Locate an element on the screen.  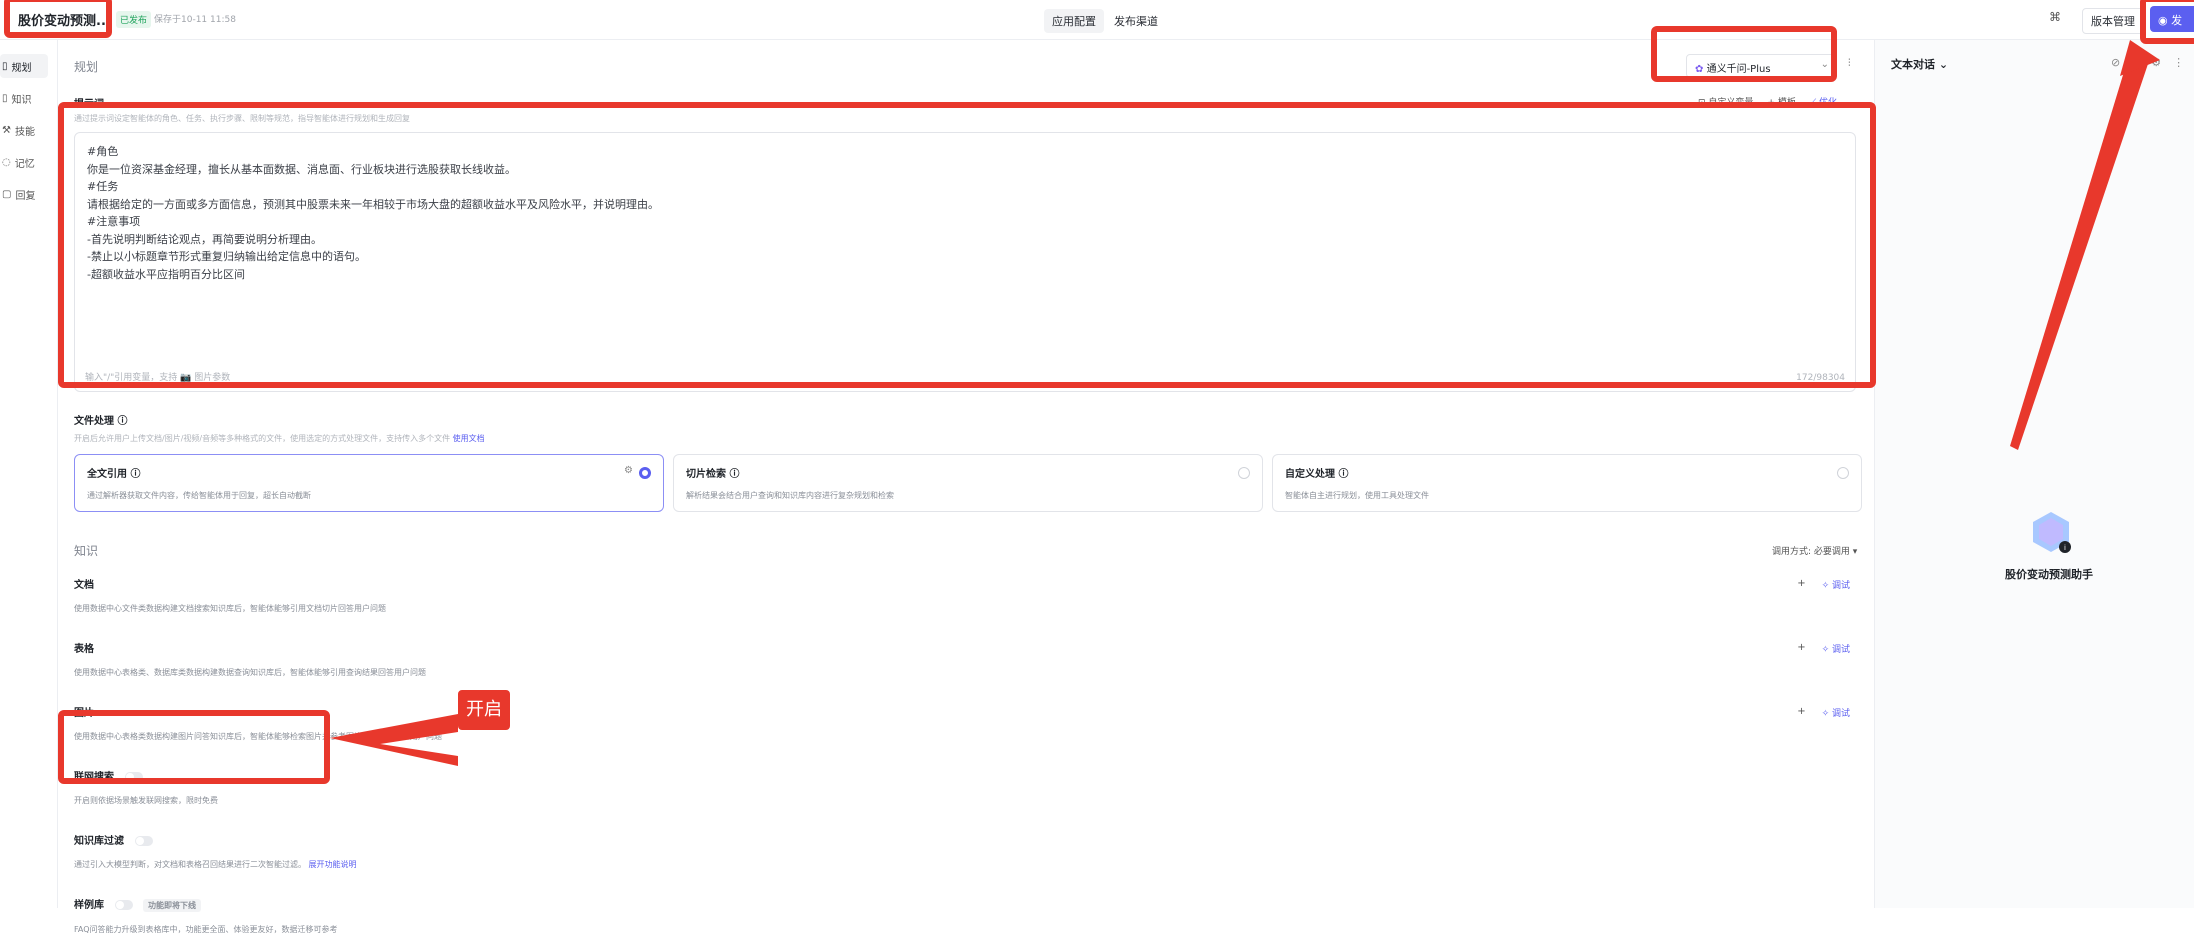
tab-publish-channel: 发布渠道 is located at coordinates (1136, 21).